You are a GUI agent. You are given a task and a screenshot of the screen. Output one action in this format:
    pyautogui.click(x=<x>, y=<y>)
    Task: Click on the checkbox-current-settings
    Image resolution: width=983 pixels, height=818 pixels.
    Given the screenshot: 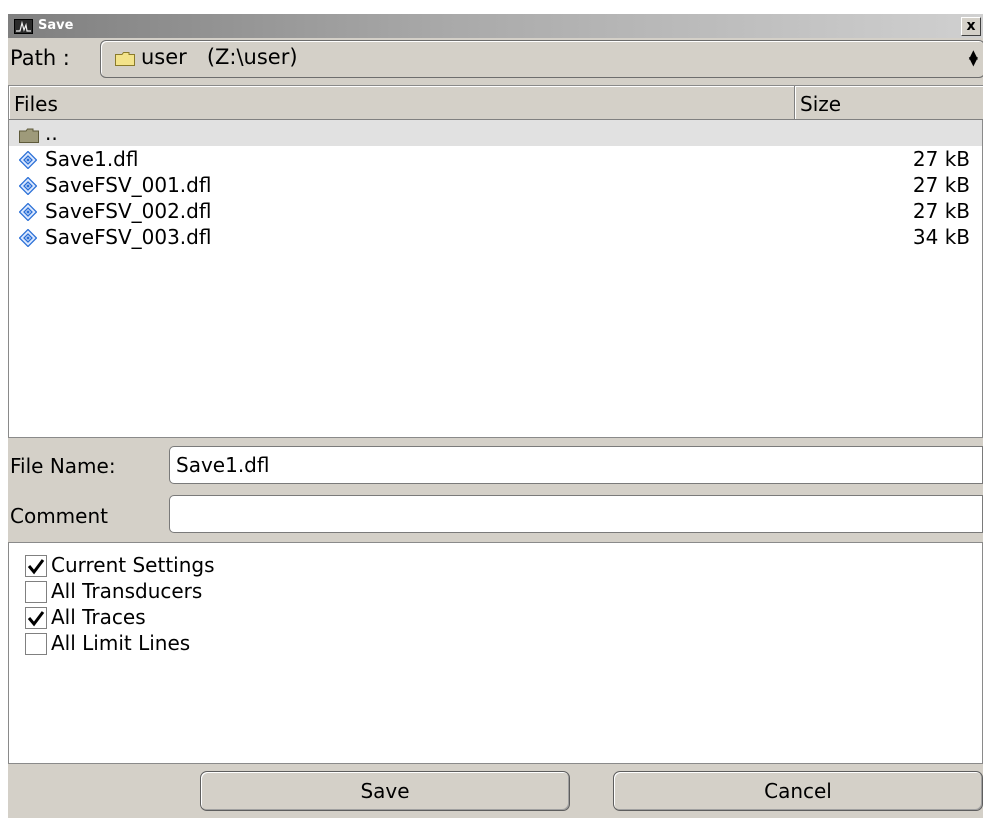 What is the action you would take?
    pyautogui.click(x=36, y=566)
    